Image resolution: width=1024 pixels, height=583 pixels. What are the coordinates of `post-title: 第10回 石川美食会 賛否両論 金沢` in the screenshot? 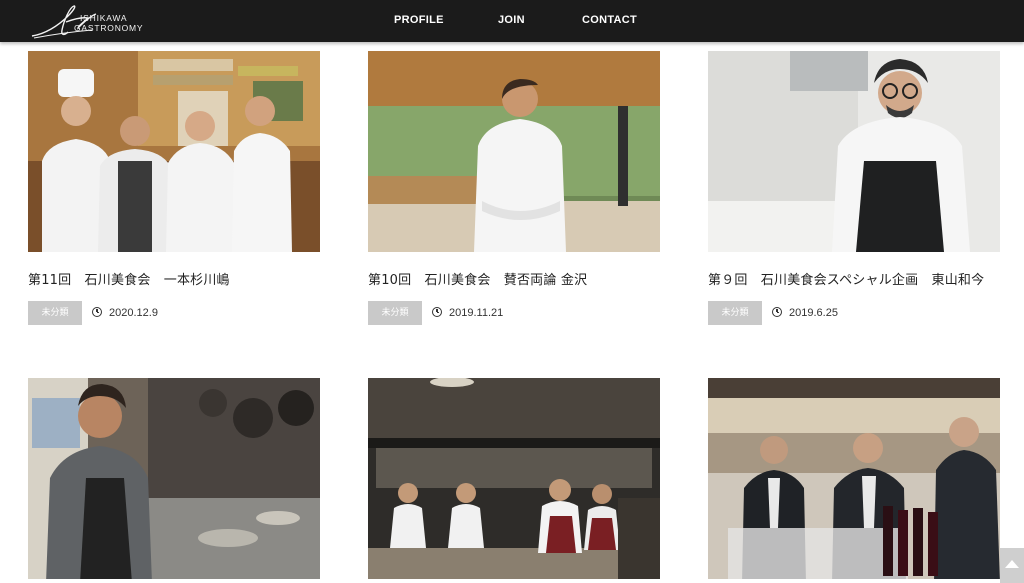 It's located at (477, 278).